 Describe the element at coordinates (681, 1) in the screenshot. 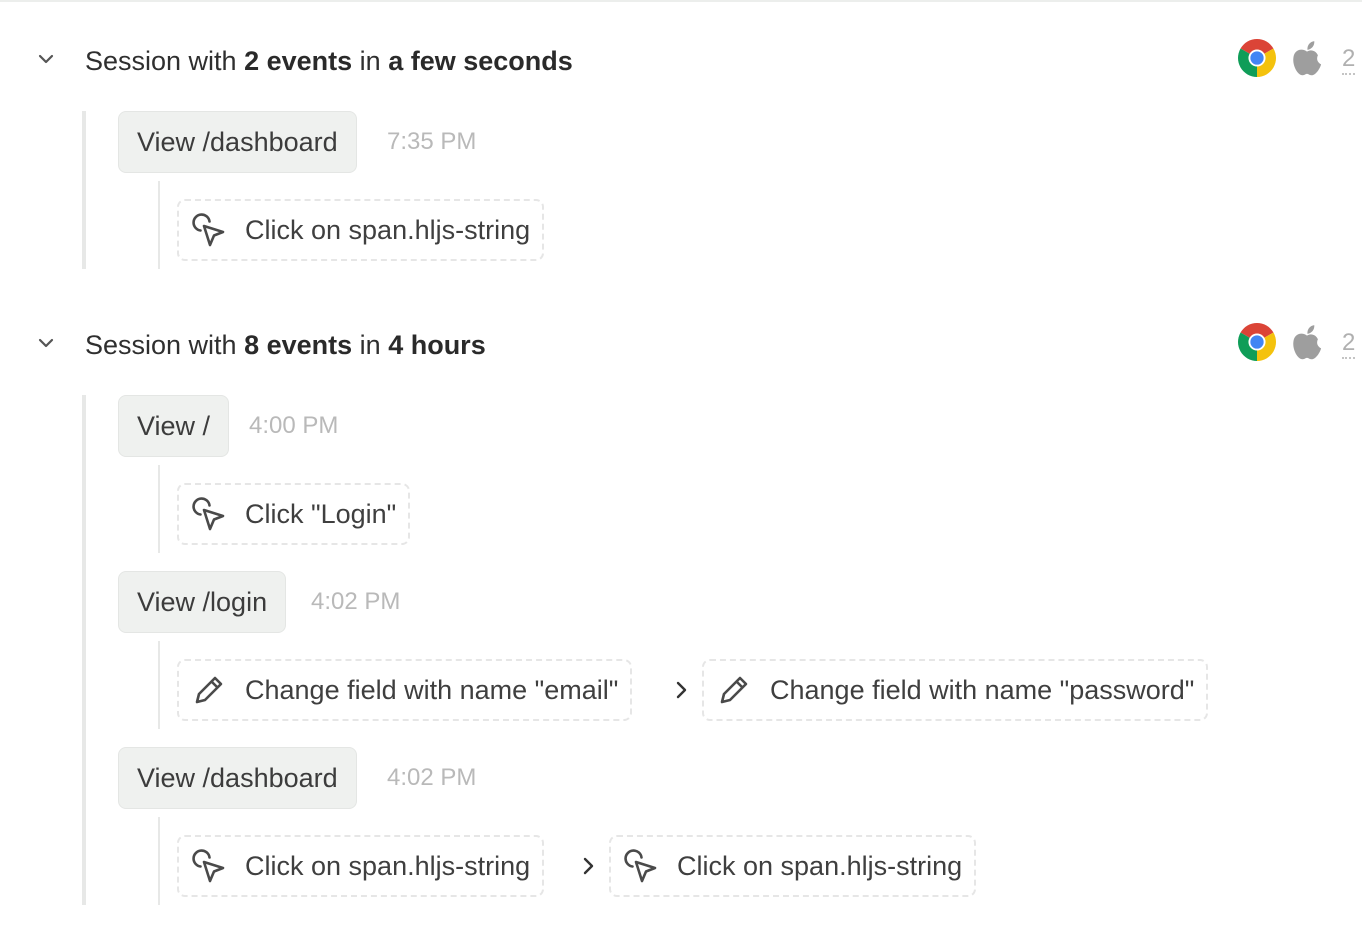

I see `top-divider` at that location.